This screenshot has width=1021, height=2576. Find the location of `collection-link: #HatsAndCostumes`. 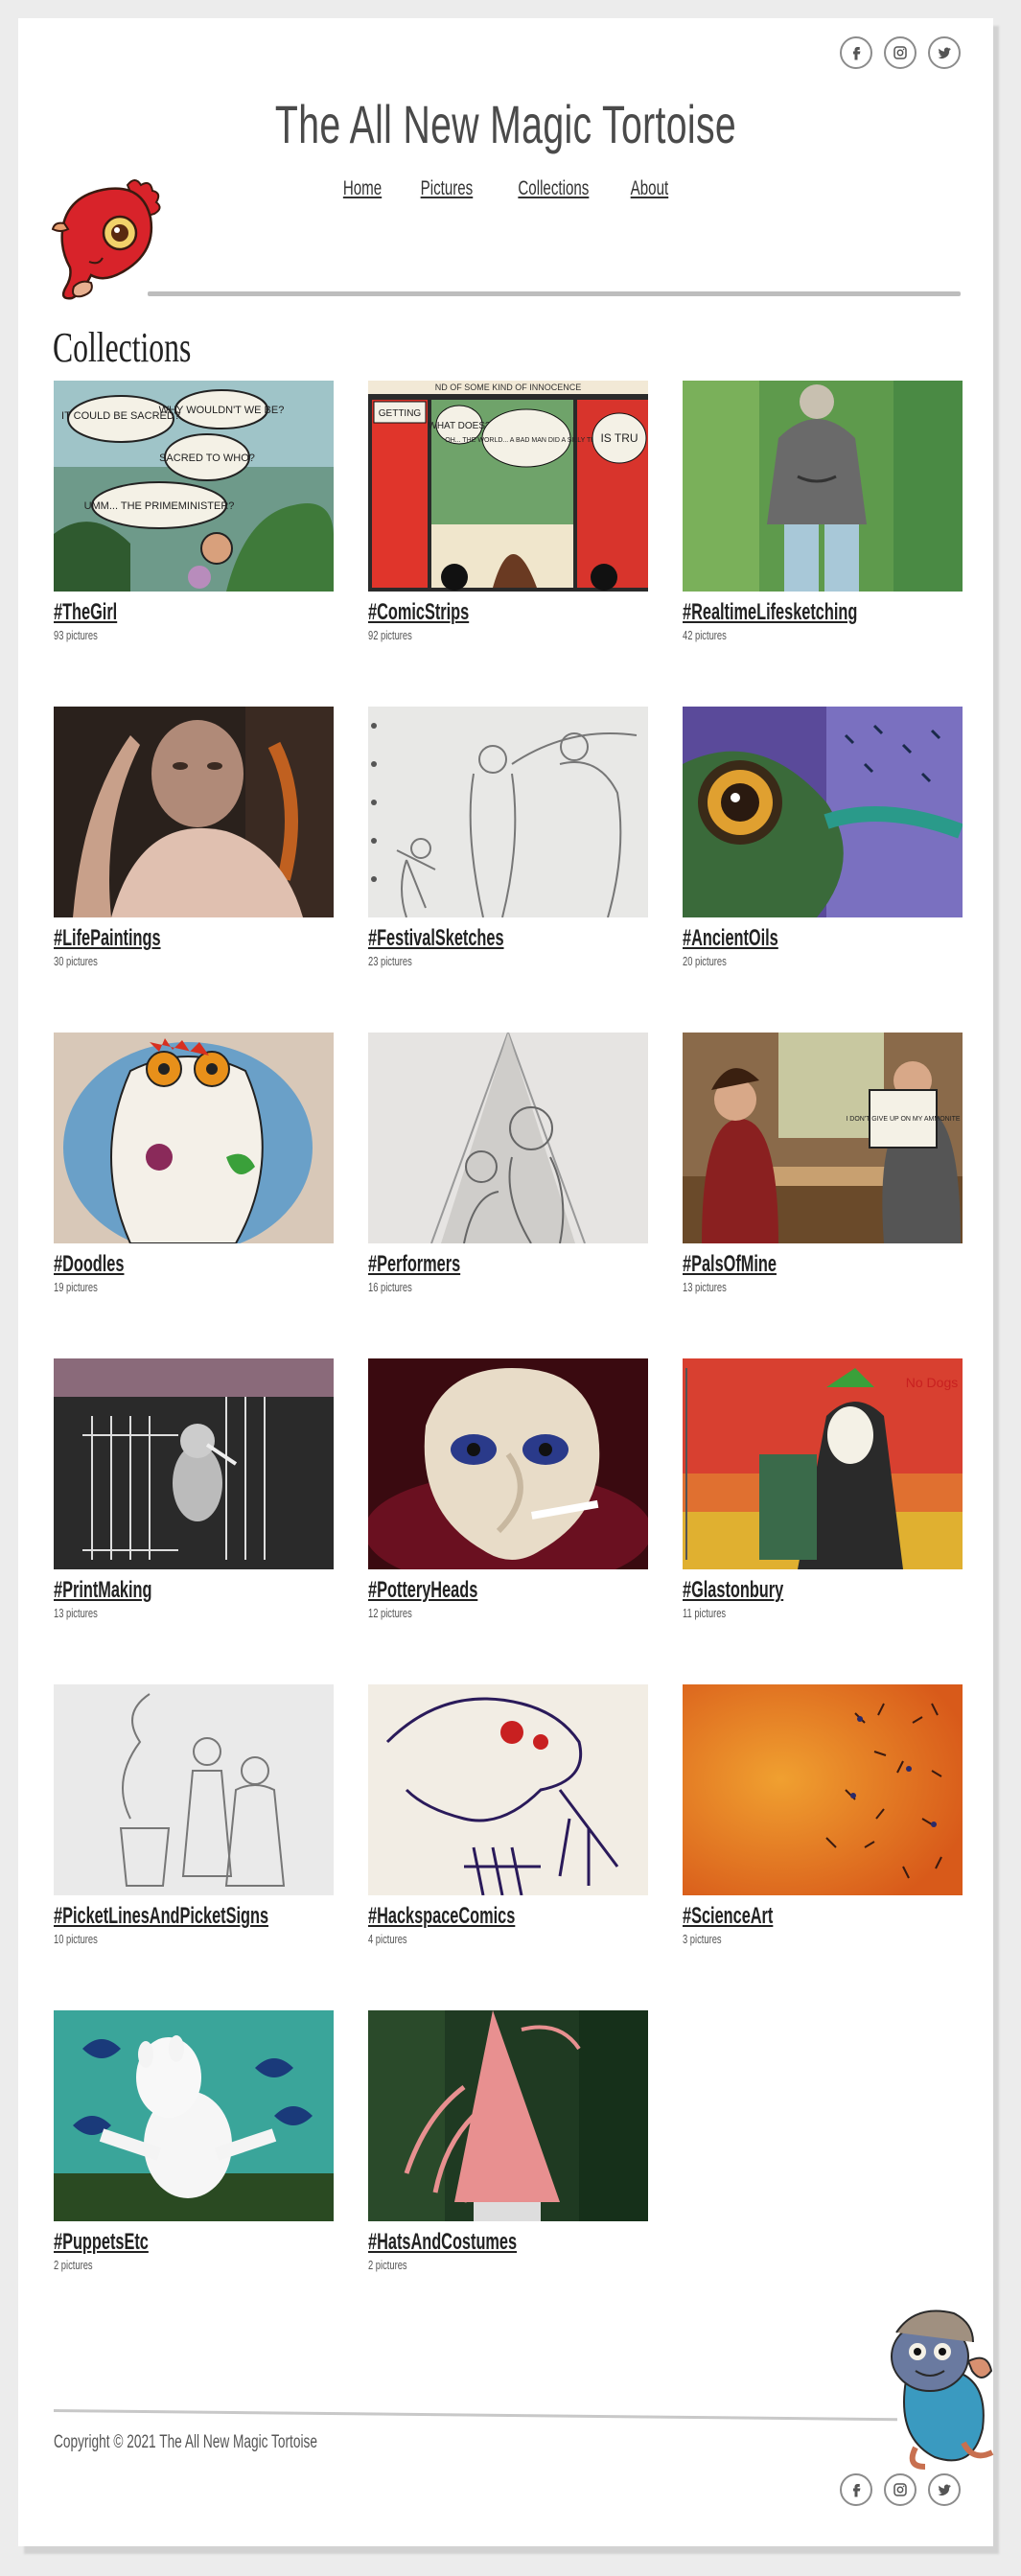

collection-link: #HatsAndCostumes is located at coordinates (442, 2243).